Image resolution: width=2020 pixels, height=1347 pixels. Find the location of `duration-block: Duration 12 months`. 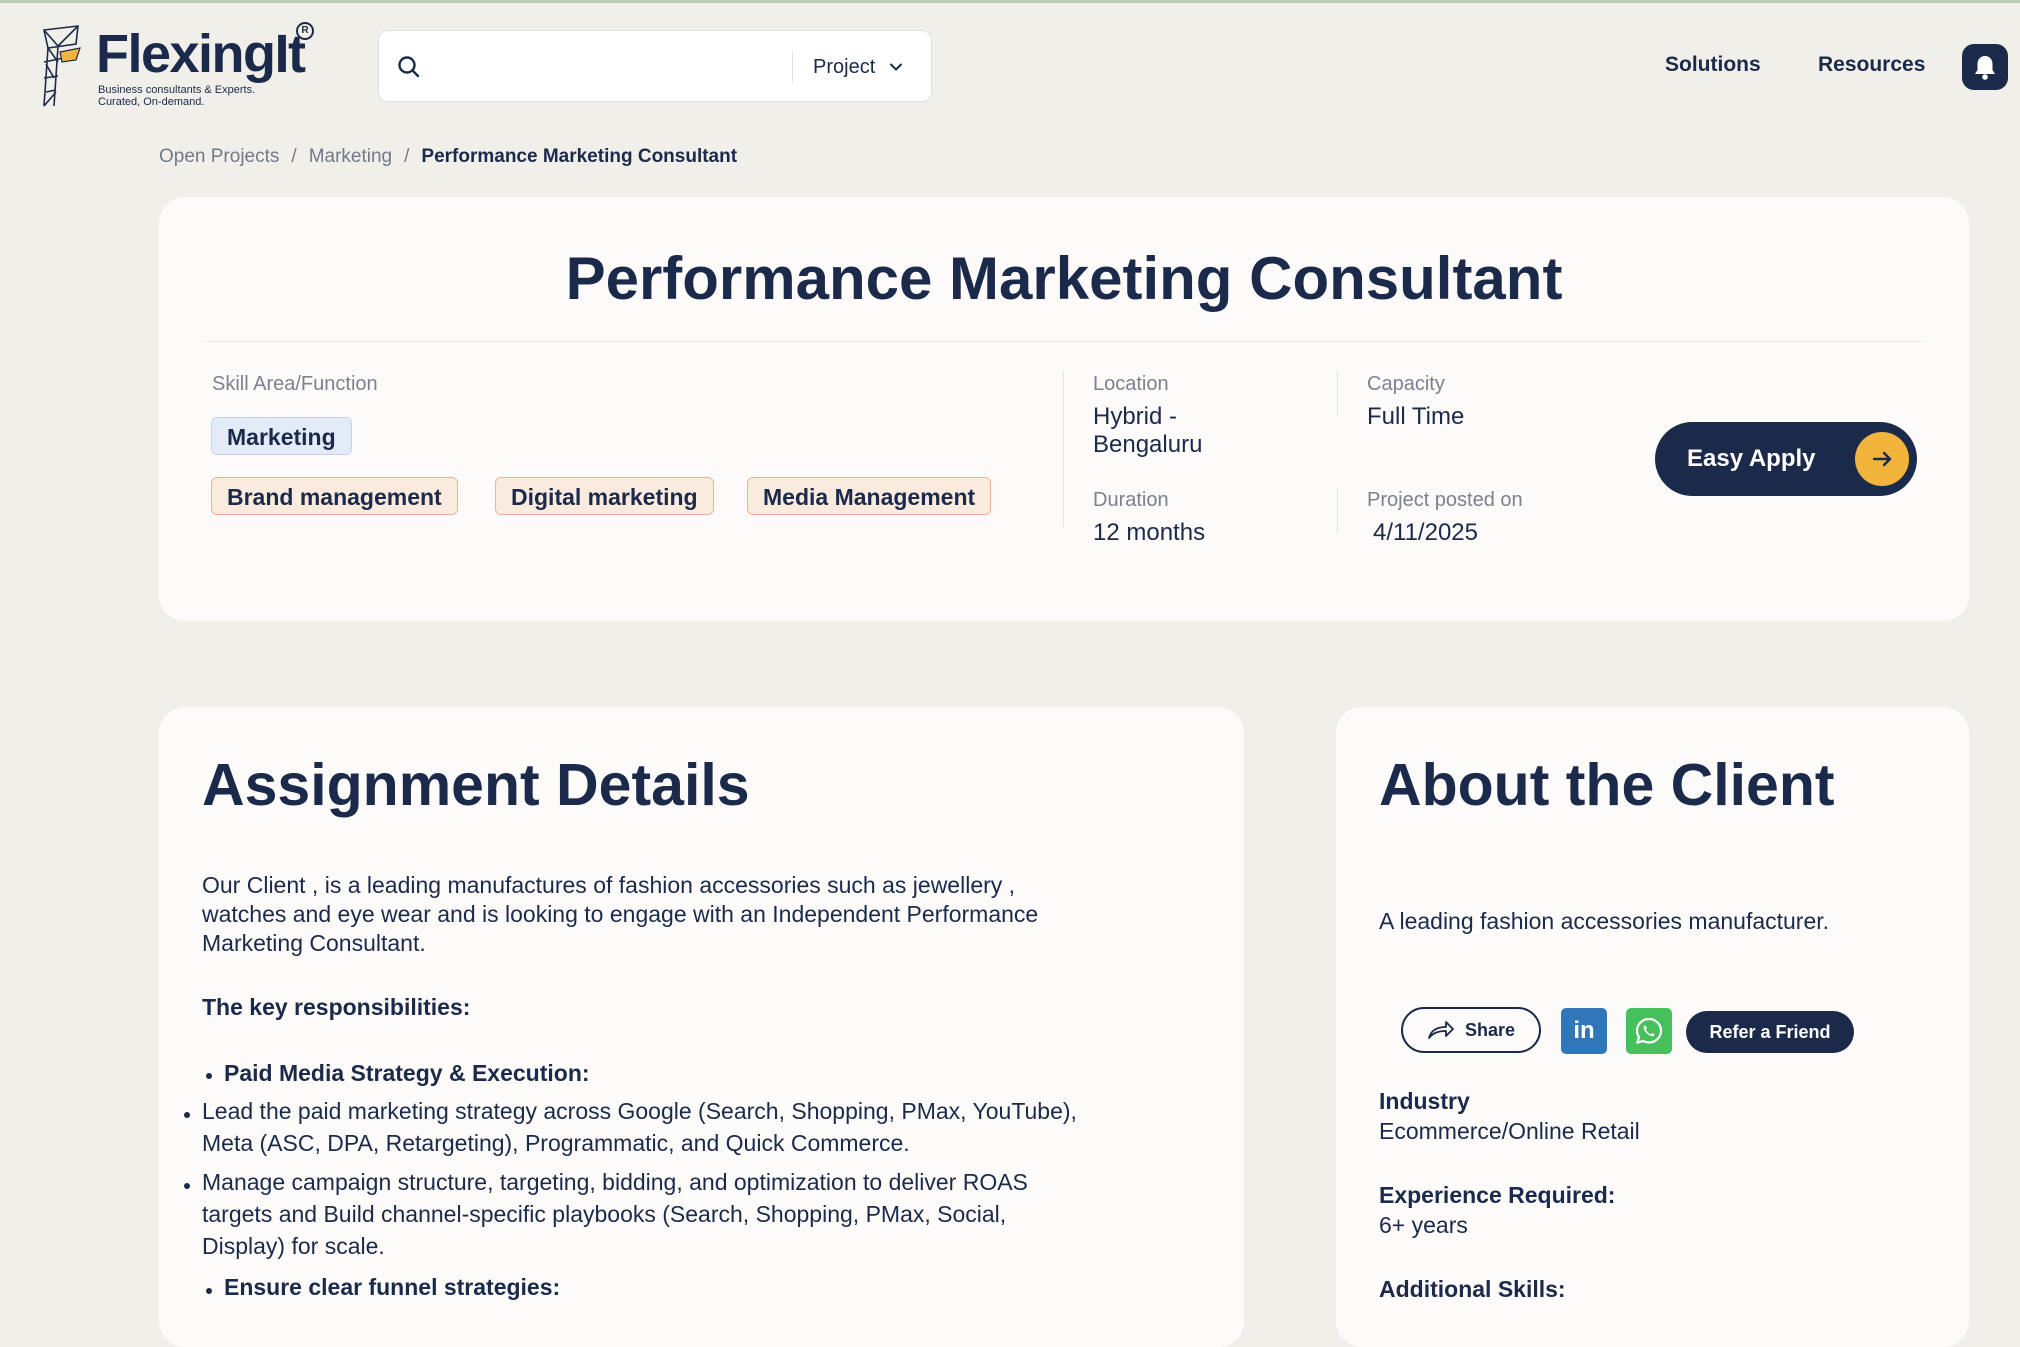

duration-block: Duration 12 months is located at coordinates (1208, 517).